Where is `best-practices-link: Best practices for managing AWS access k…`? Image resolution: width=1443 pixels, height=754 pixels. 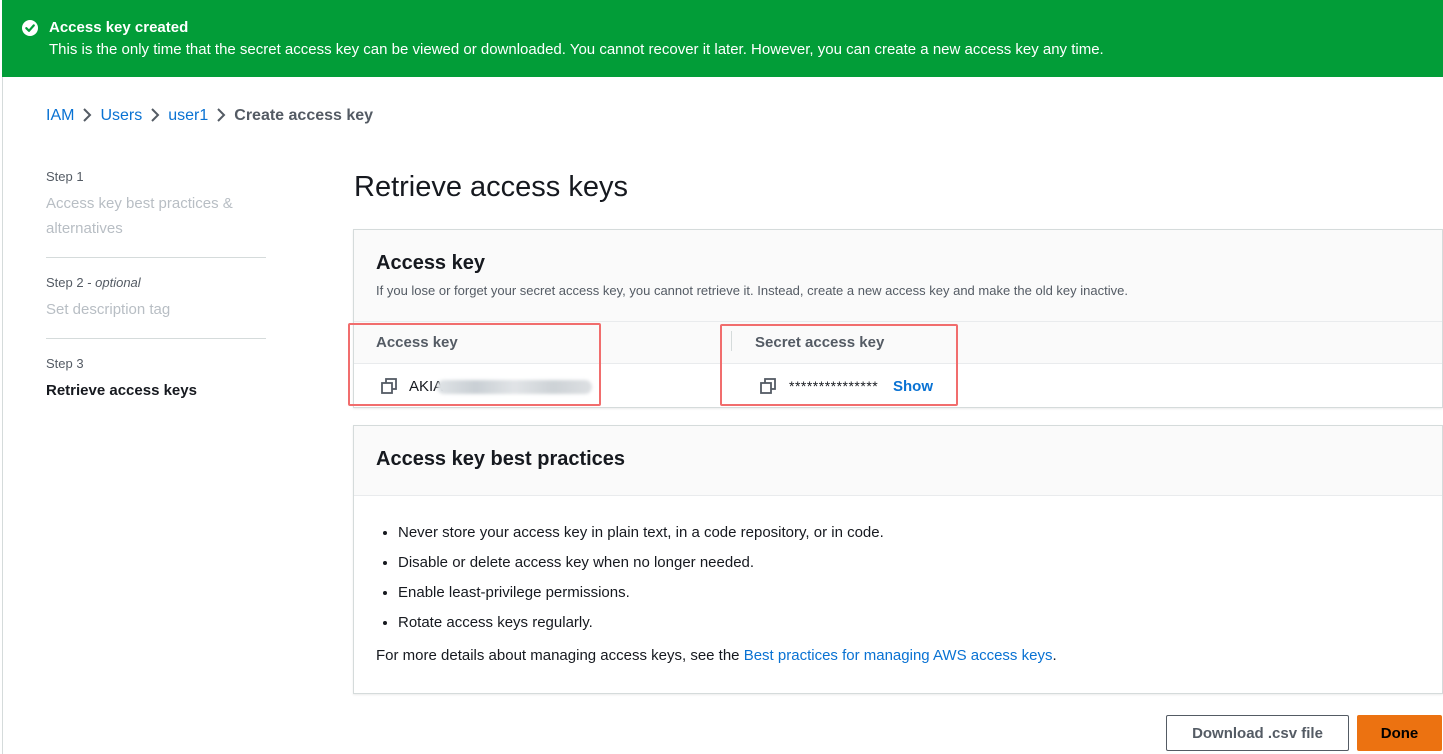
best-practices-link: Best practices for managing AWS access k… is located at coordinates (898, 655).